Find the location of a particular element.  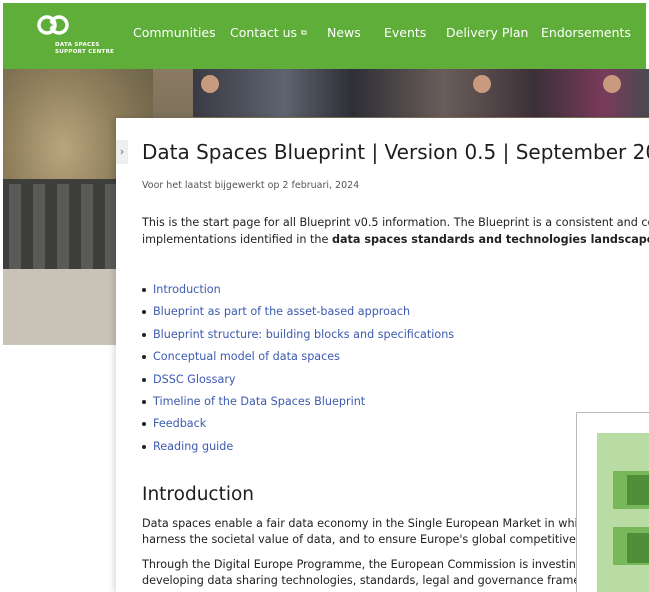

section-heading-introduction: Introduction is located at coordinates (198, 494).